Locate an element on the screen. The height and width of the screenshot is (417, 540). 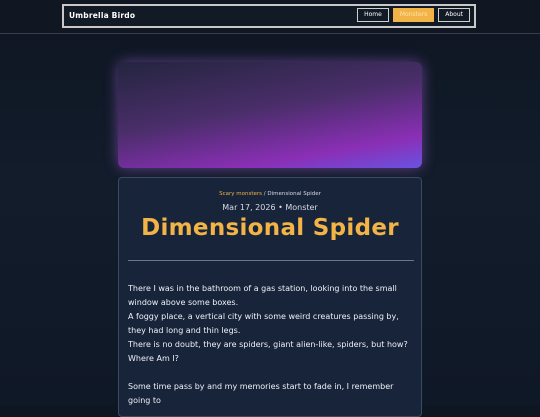
breadcrumb-parent-link: Scary monsters is located at coordinates (240, 194).